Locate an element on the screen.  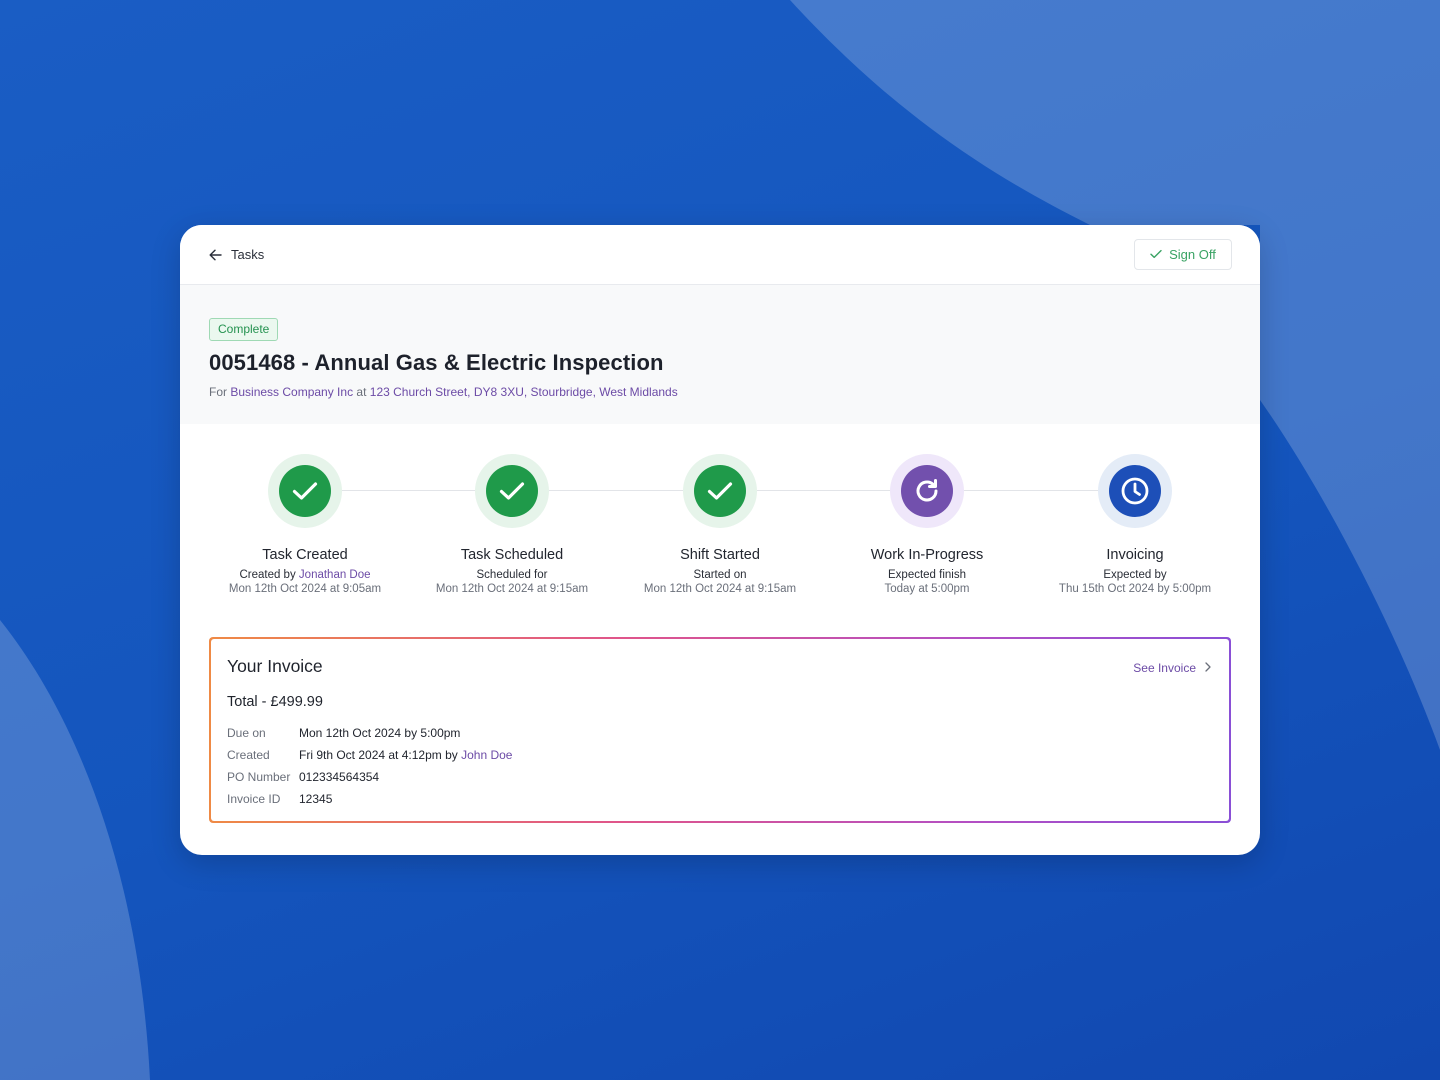
step-subtitle: Created by Jonathan Doe is located at coordinates (305, 575).